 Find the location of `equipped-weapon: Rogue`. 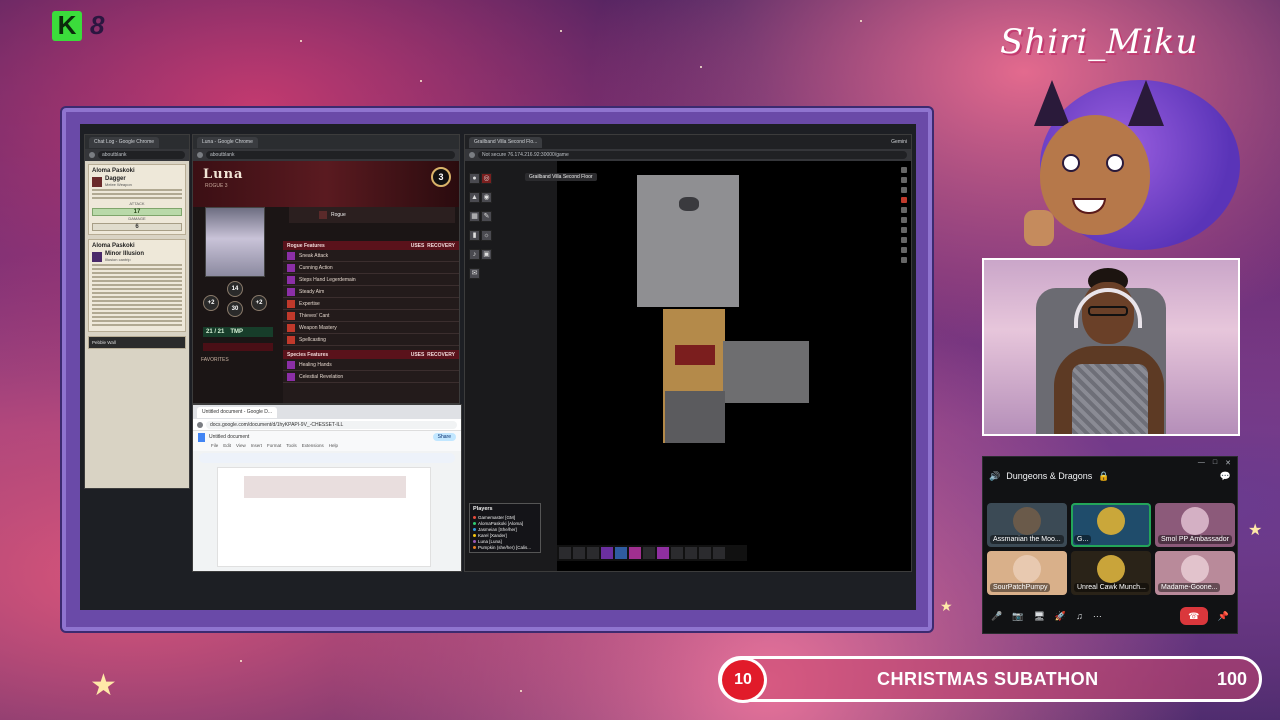

equipped-weapon: Rogue is located at coordinates (372, 215).